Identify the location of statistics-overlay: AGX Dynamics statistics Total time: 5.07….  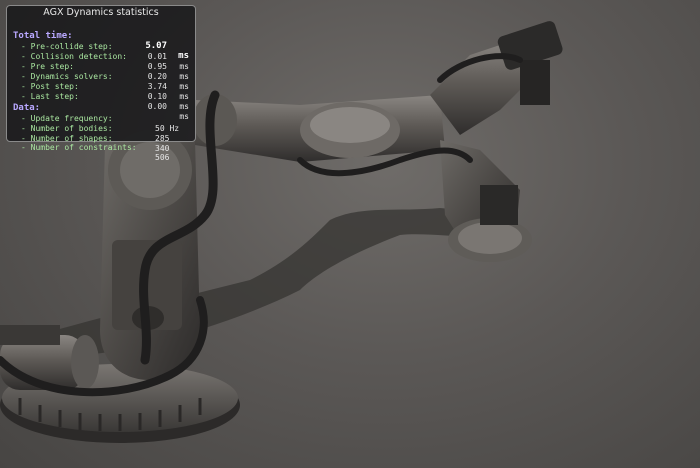
(101, 83).